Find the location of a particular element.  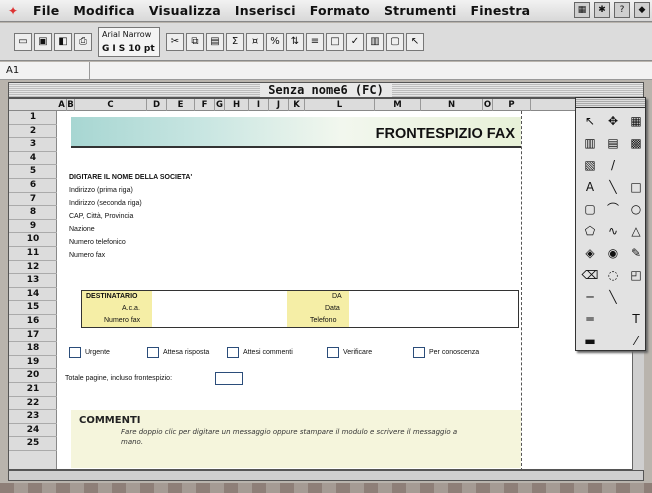

column-header: A is located at coordinates (62, 105).